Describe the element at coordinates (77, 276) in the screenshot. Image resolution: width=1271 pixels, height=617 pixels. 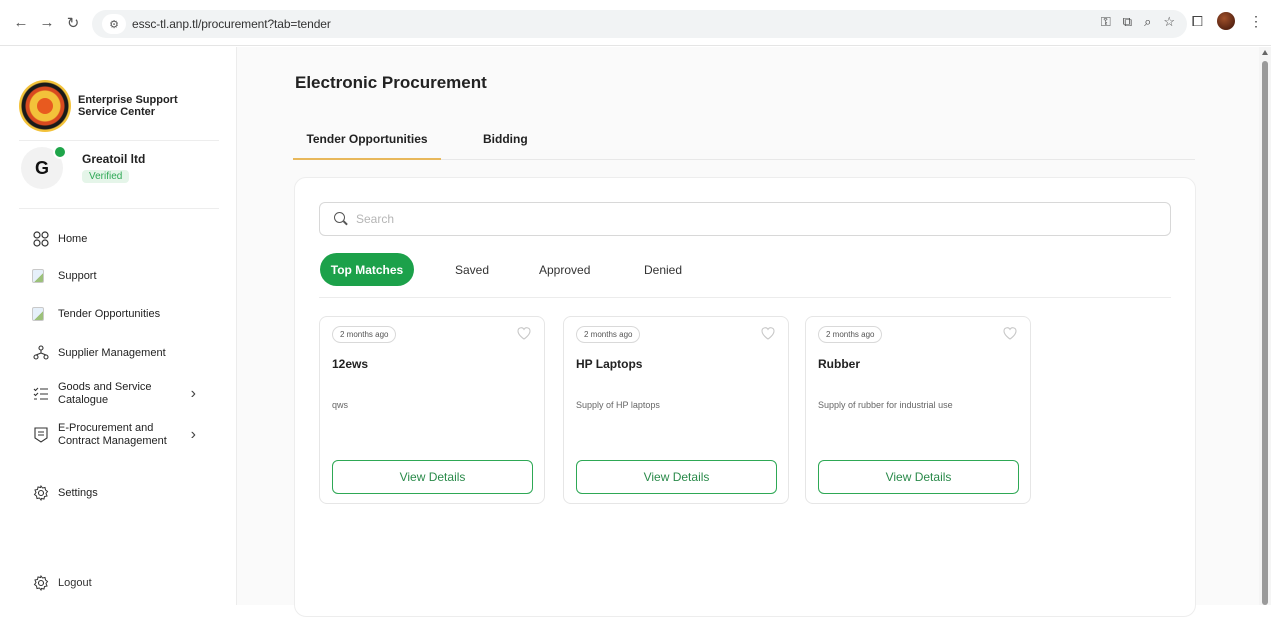
I see `sidebar-item-label: Support` at that location.